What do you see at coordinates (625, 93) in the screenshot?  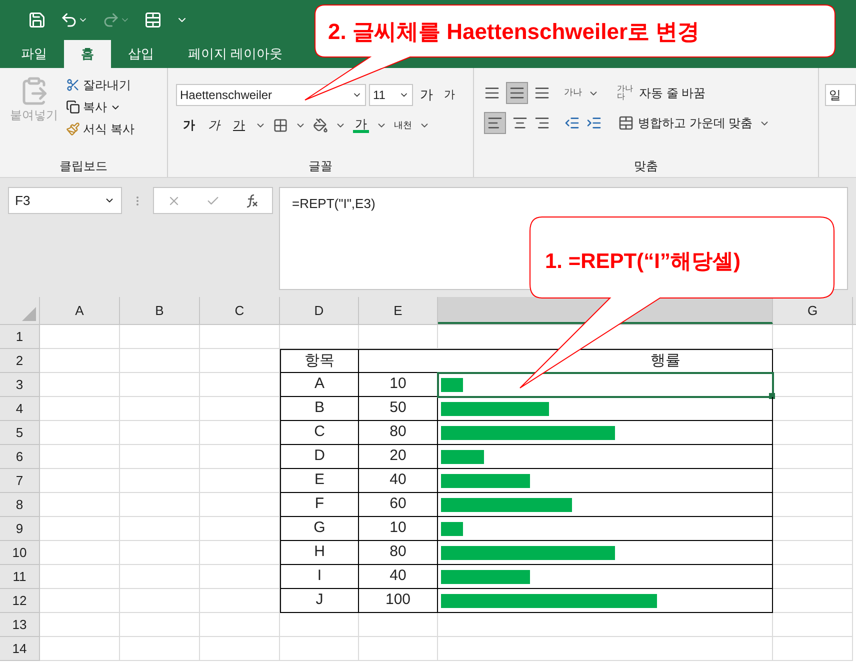 I see `wrap-text-icon: 가나다` at bounding box center [625, 93].